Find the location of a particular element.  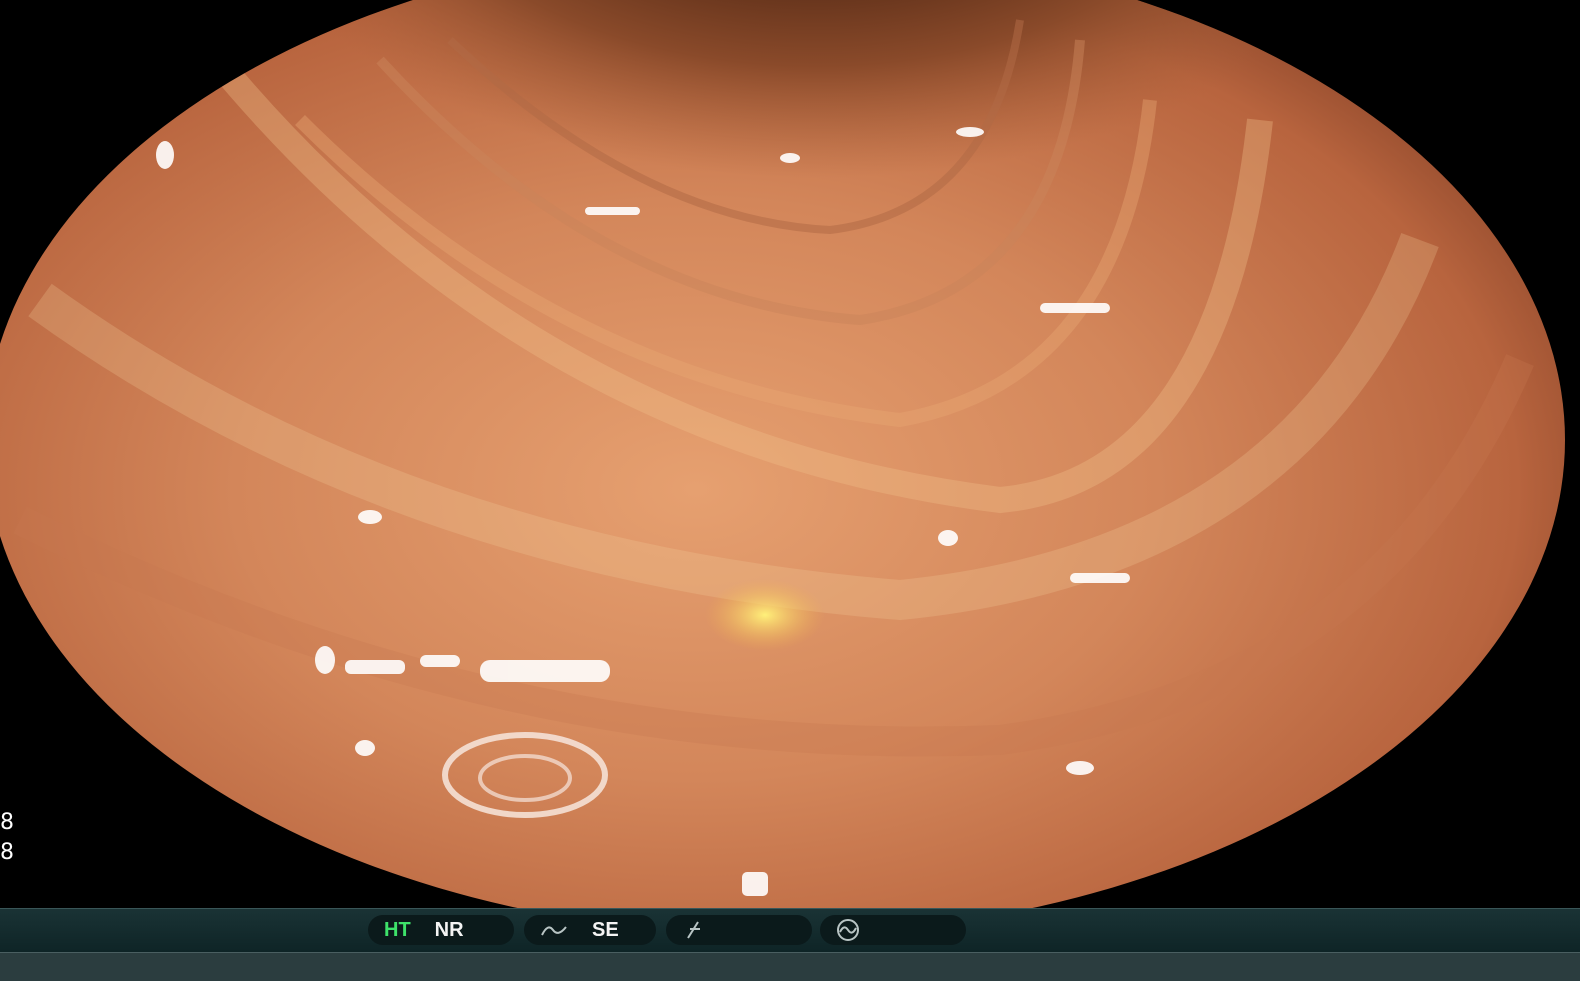

se-pill: SE is located at coordinates (590, 930).